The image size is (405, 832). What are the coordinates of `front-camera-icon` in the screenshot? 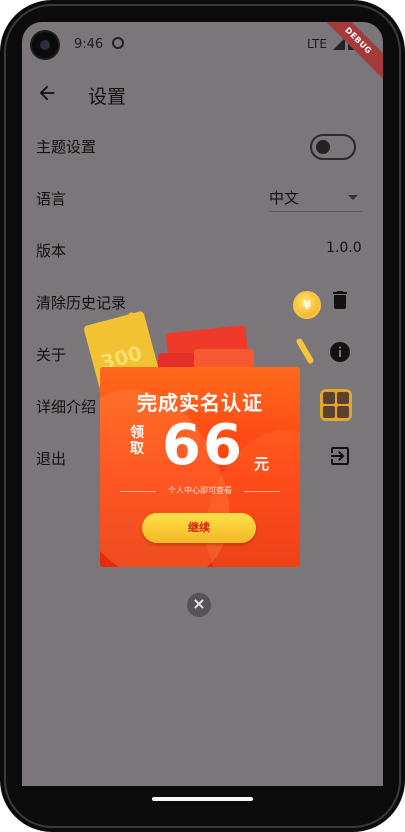 It's located at (45, 45).